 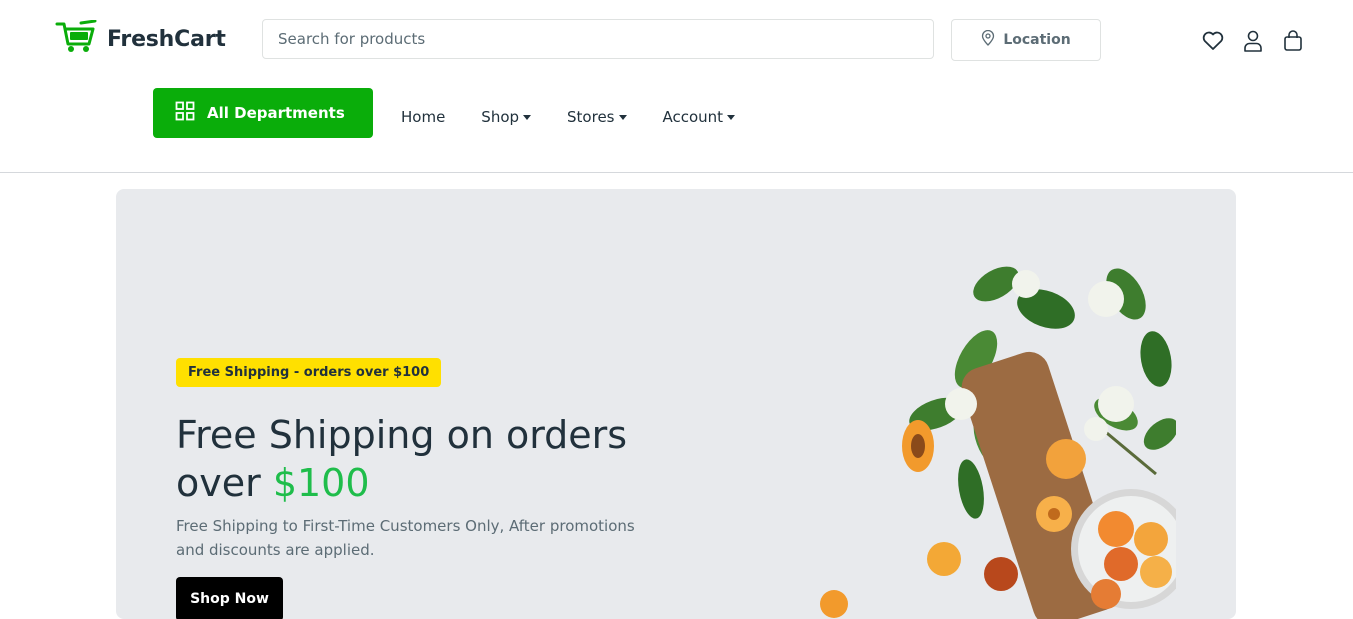 I want to click on hero-title-line1: Free Shipping on orders, so click(x=402, y=435).